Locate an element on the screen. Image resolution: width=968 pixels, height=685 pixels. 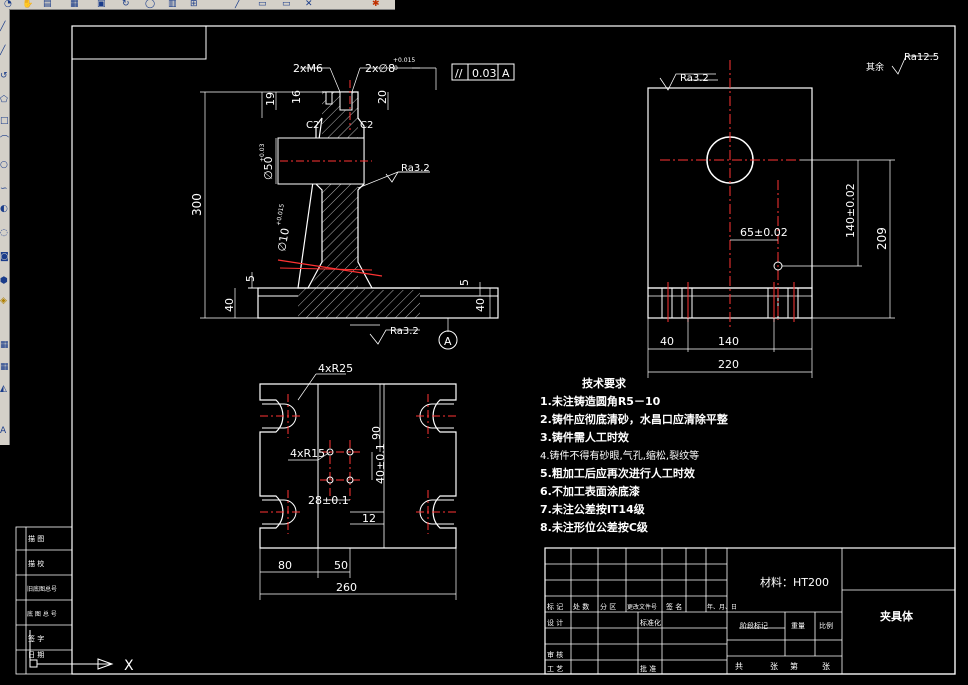
section-view is located at coordinates (357, 206).